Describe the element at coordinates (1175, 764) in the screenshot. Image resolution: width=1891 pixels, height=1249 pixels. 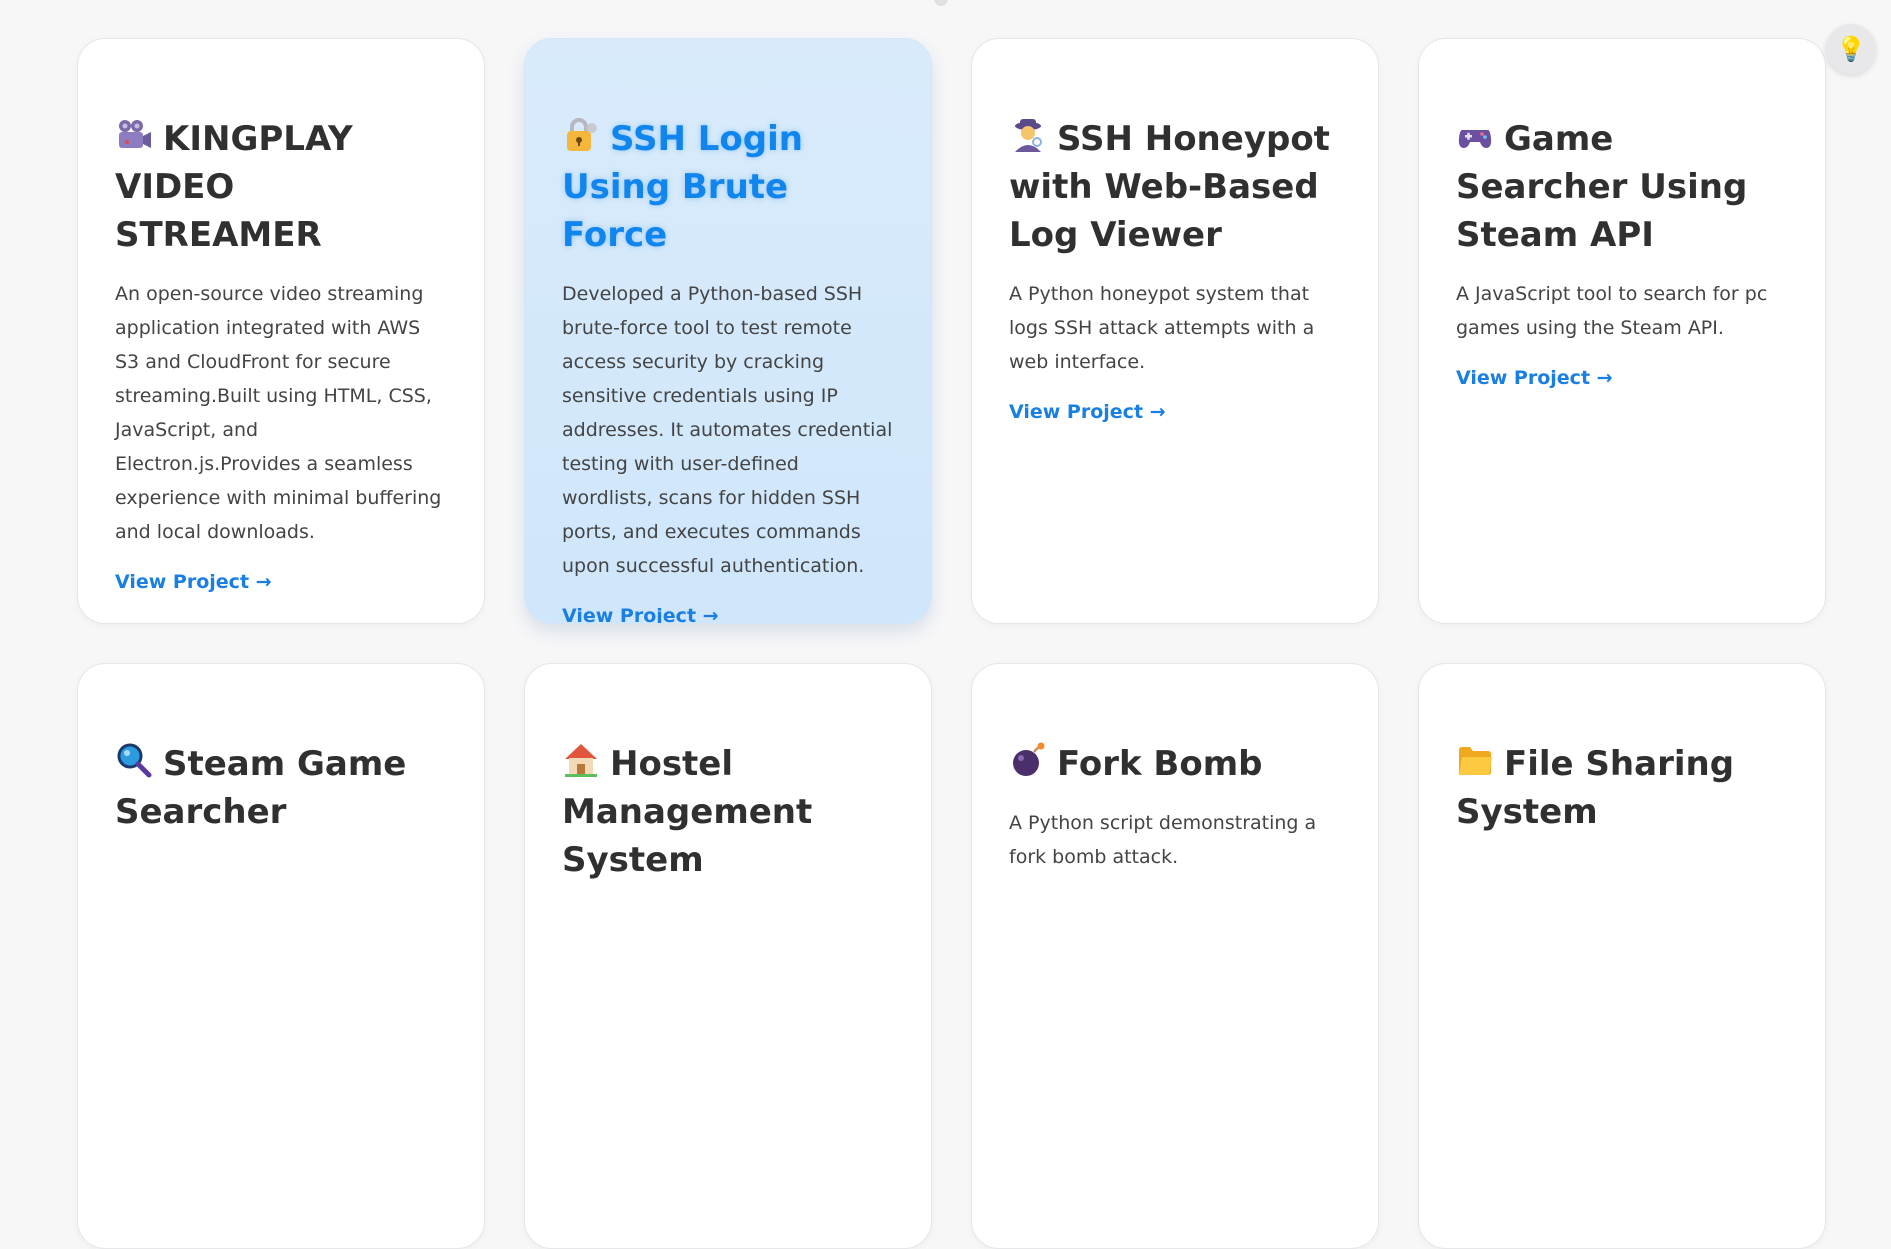
I see `project-title: Fork Bomb` at that location.